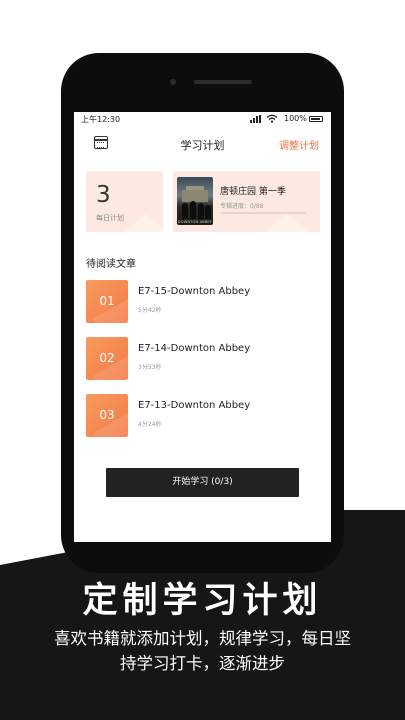  Describe the element at coordinates (263, 213) in the screenshot. I see `course-progress-bar` at that location.